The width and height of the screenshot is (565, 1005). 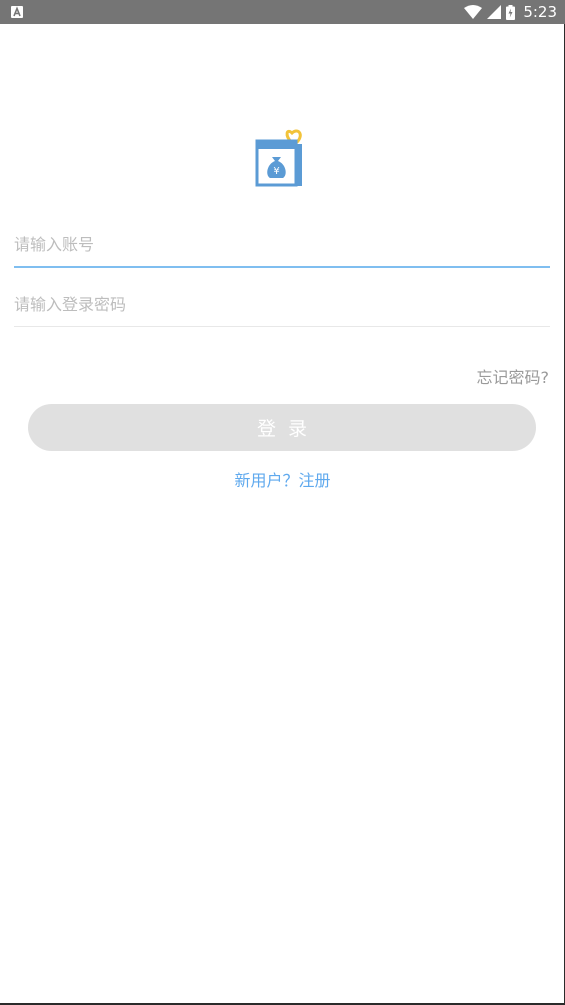 I want to click on register-link: 新用户？注册, so click(x=282, y=479).